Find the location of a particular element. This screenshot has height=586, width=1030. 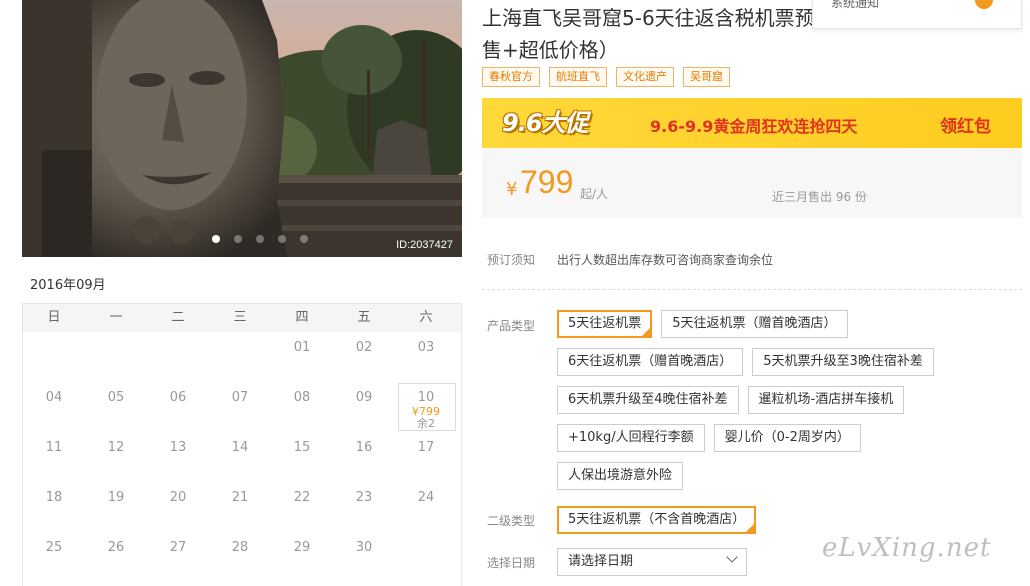

calendar-day-highlight is located at coordinates (427, 407).